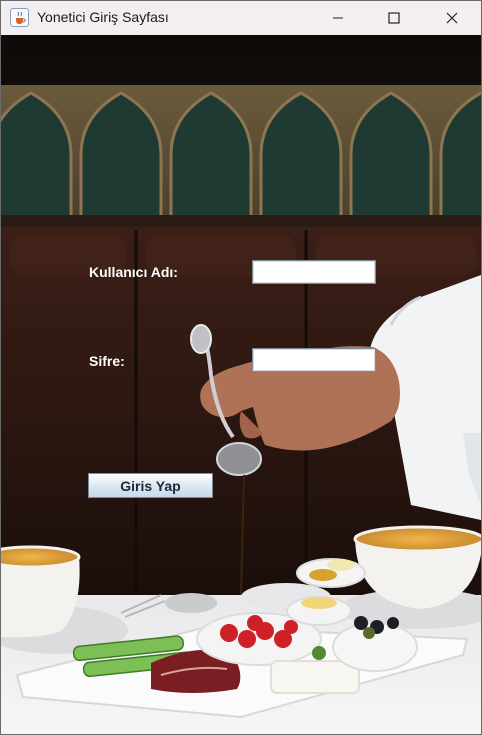 Image resolution: width=482 pixels, height=735 pixels. I want to click on password-label: Sifre:, so click(107, 361).